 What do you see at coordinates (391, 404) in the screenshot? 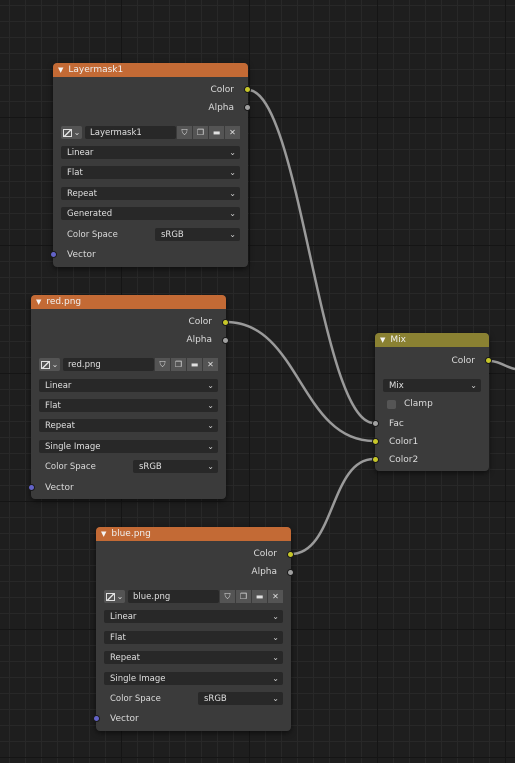
I see `clamp-checkbox` at bounding box center [391, 404].